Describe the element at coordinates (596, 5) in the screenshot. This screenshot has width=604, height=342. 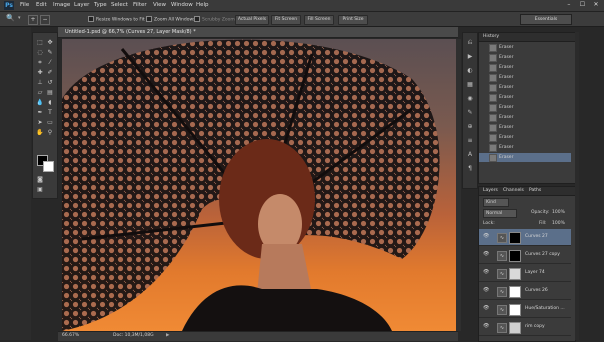
I see `close-button: ✕` at that location.